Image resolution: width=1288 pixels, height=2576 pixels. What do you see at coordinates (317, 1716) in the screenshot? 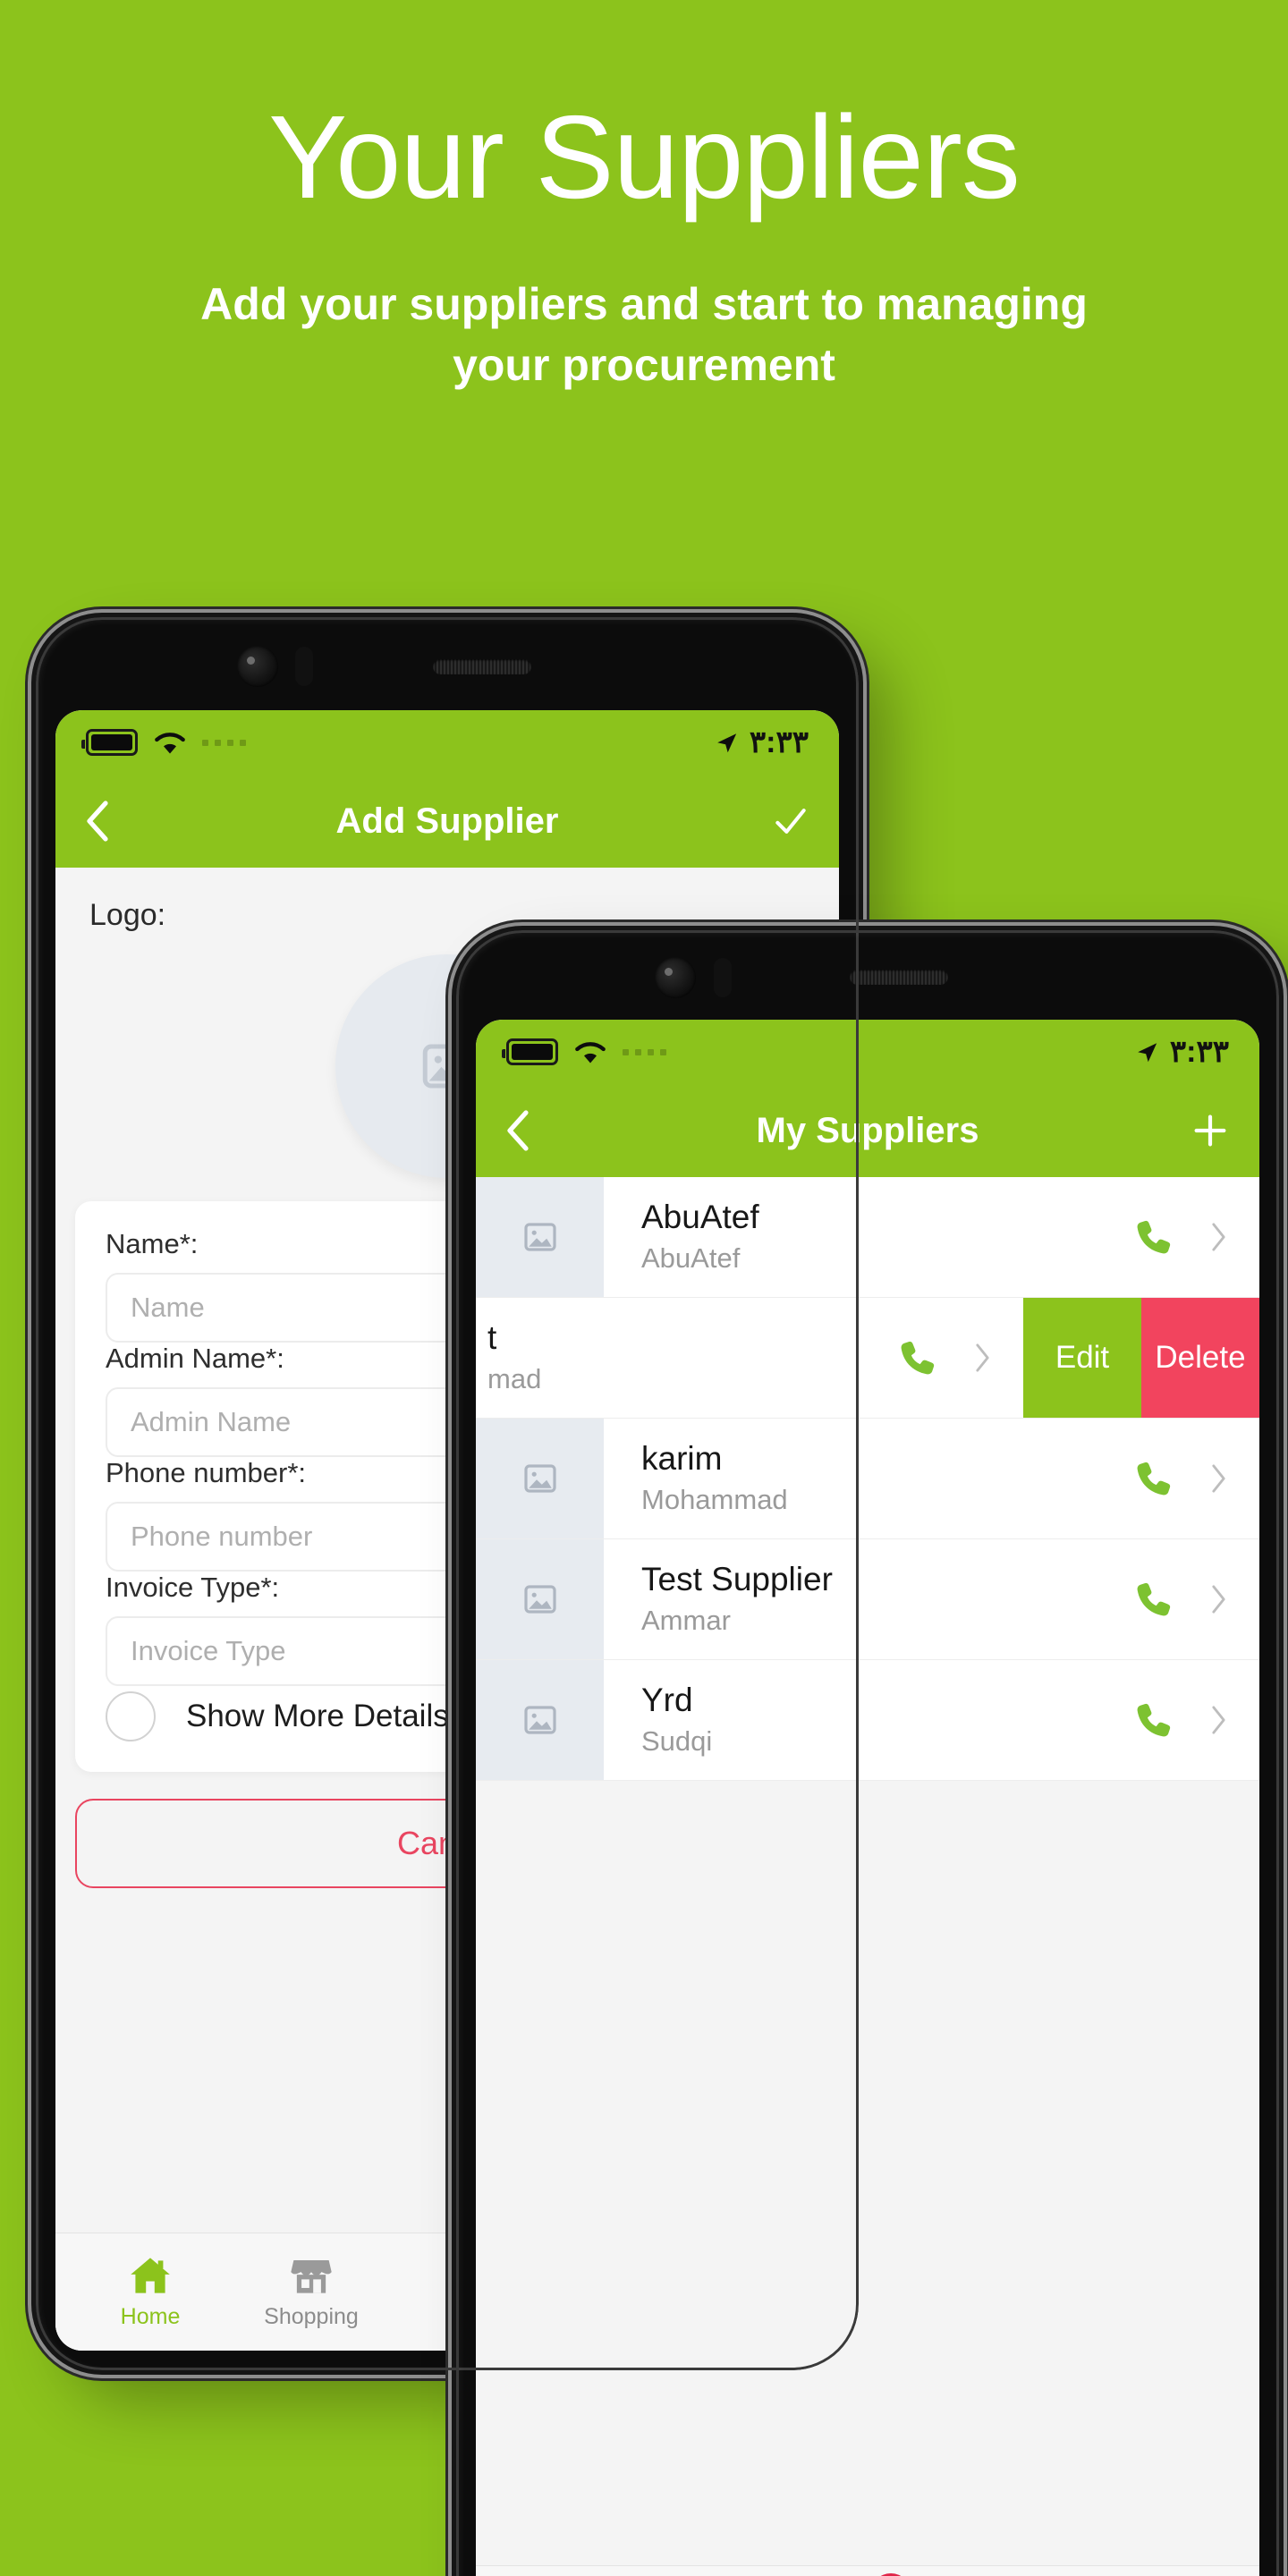
I see `show-more-details-label: Show More Details` at bounding box center [317, 1716].